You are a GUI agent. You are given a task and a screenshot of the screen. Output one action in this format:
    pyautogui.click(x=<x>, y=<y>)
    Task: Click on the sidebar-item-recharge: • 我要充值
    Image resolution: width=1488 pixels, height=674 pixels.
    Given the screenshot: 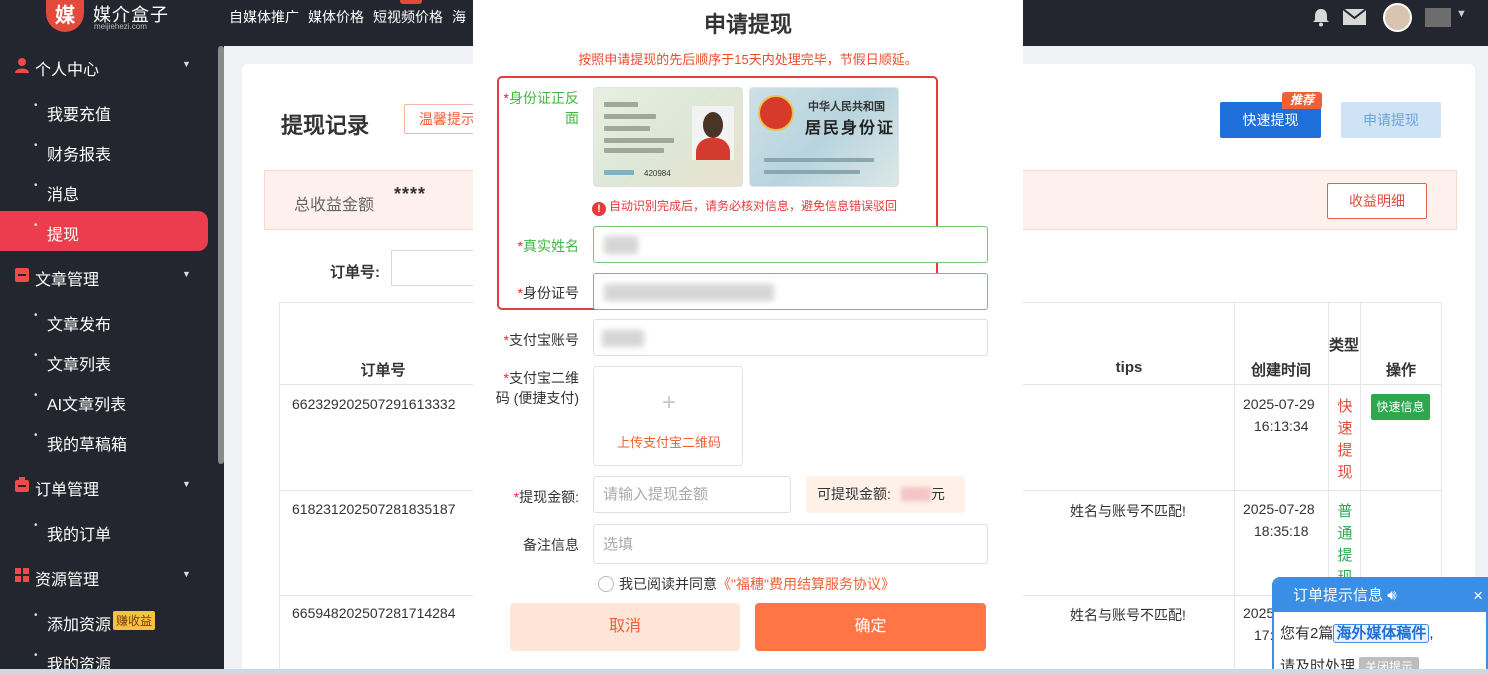 What is the action you would take?
    pyautogui.click(x=104, y=111)
    